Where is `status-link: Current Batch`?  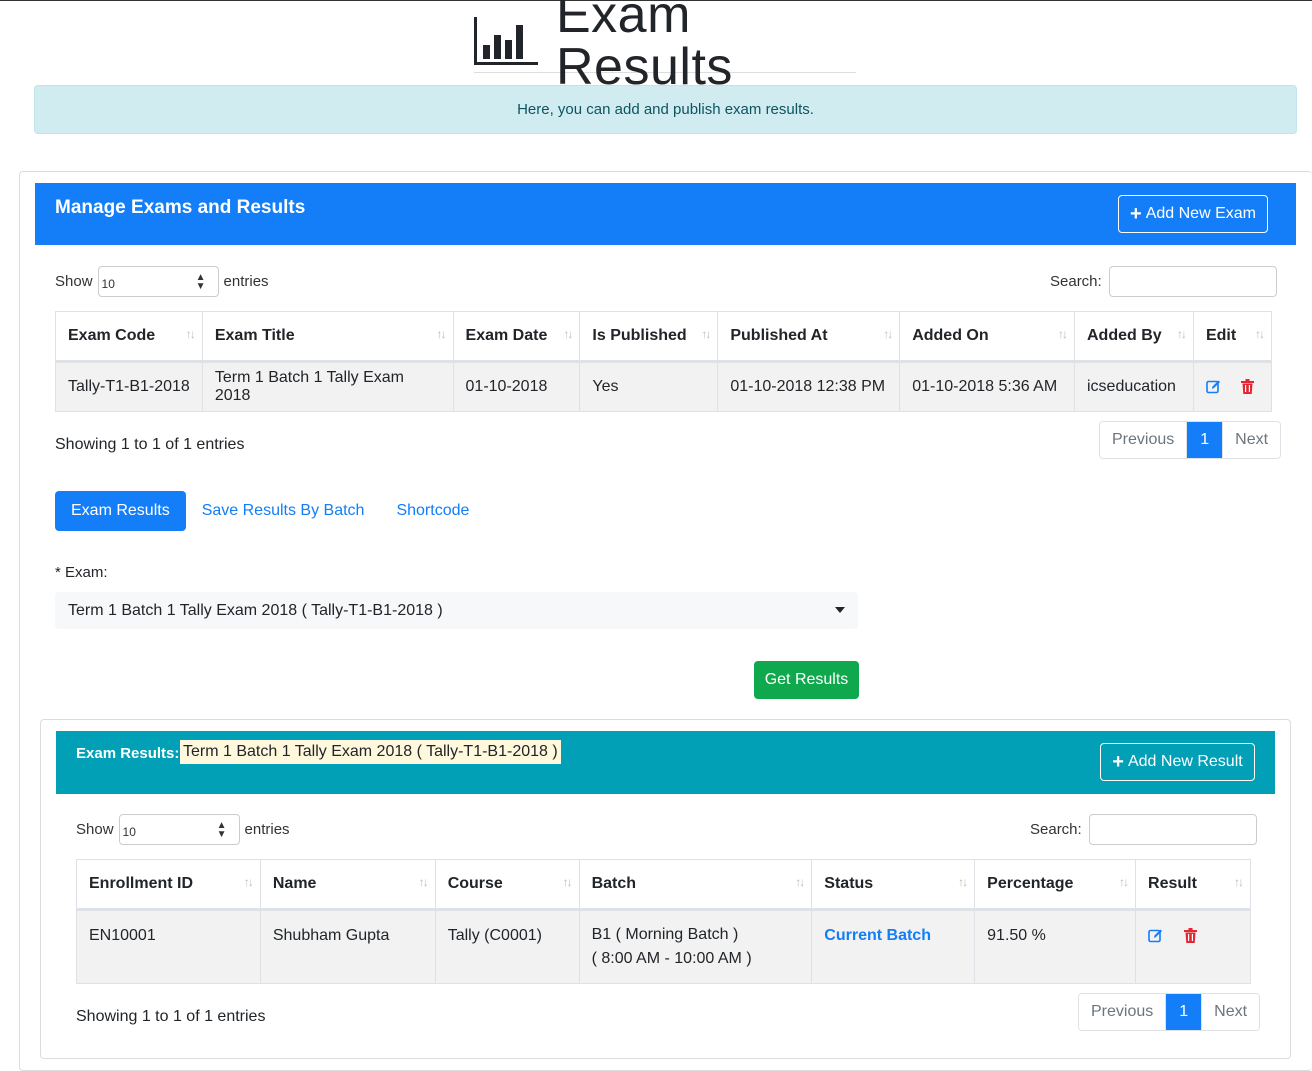 status-link: Current Batch is located at coordinates (877, 935).